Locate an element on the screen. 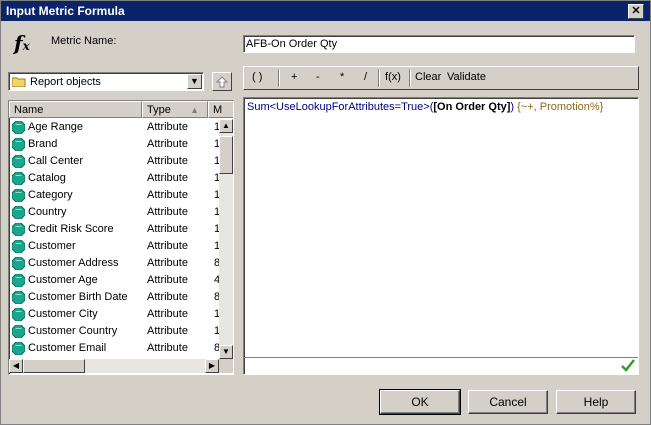  formula-function: Sum<UseLookupForAttributes=True>( is located at coordinates (340, 107).